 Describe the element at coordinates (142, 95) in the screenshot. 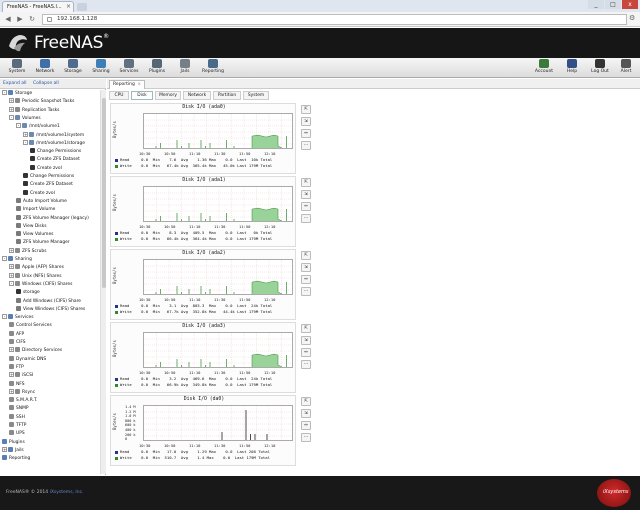

I see `tab-disk: Disk` at that location.